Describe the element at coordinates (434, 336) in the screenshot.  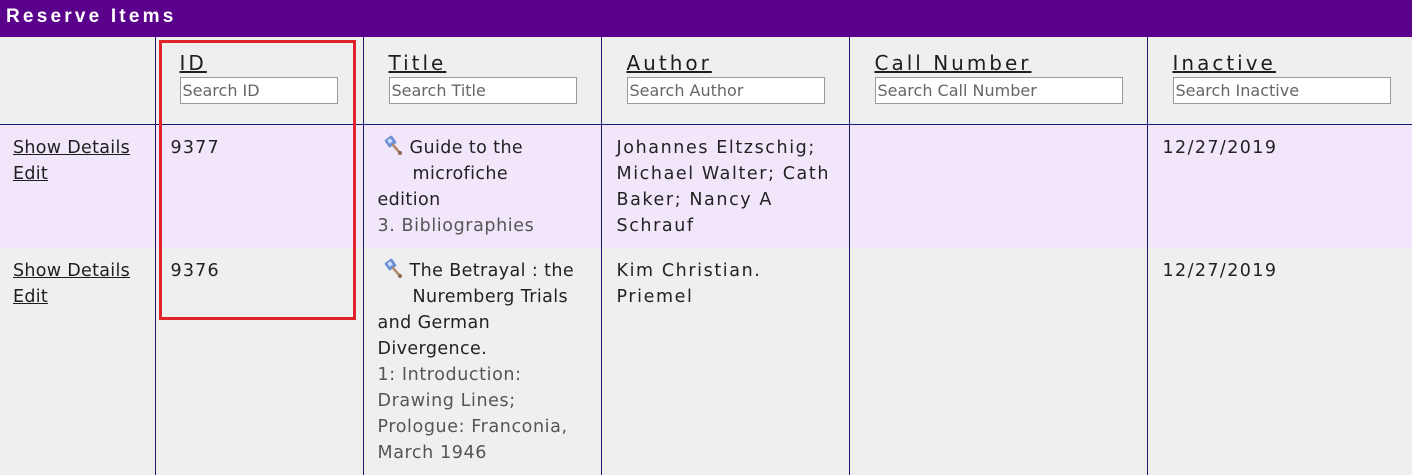
I see `title-line: and German Divergence.` at that location.